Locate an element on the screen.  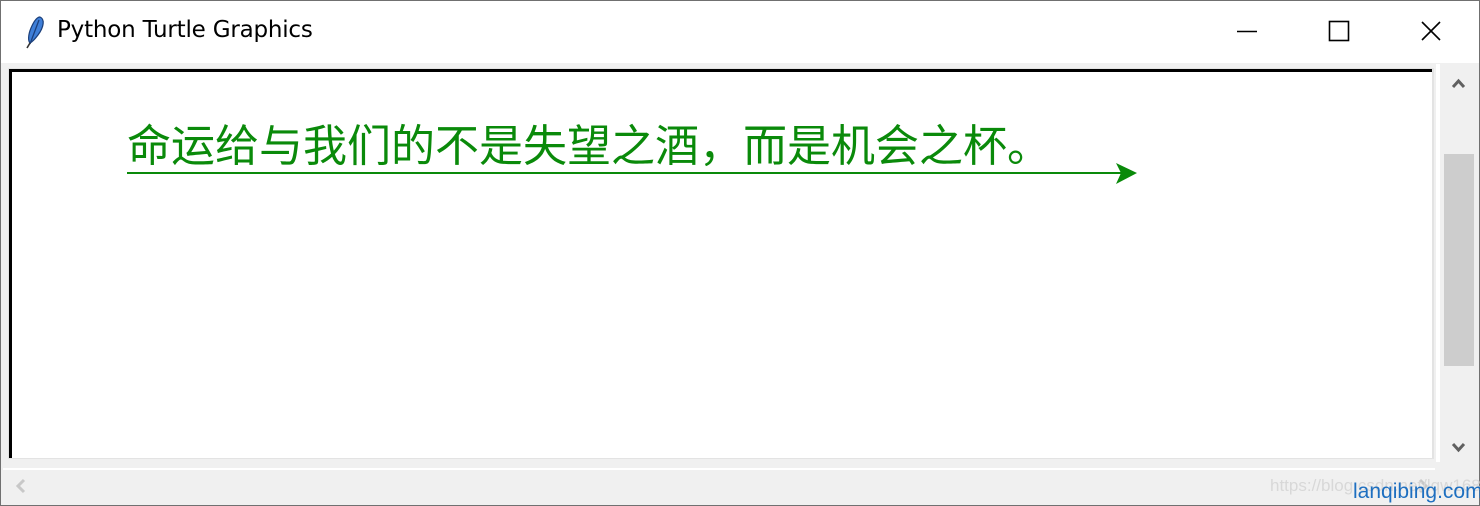
watermark-brand: lanqibing.com is located at coordinates (1416, 491).